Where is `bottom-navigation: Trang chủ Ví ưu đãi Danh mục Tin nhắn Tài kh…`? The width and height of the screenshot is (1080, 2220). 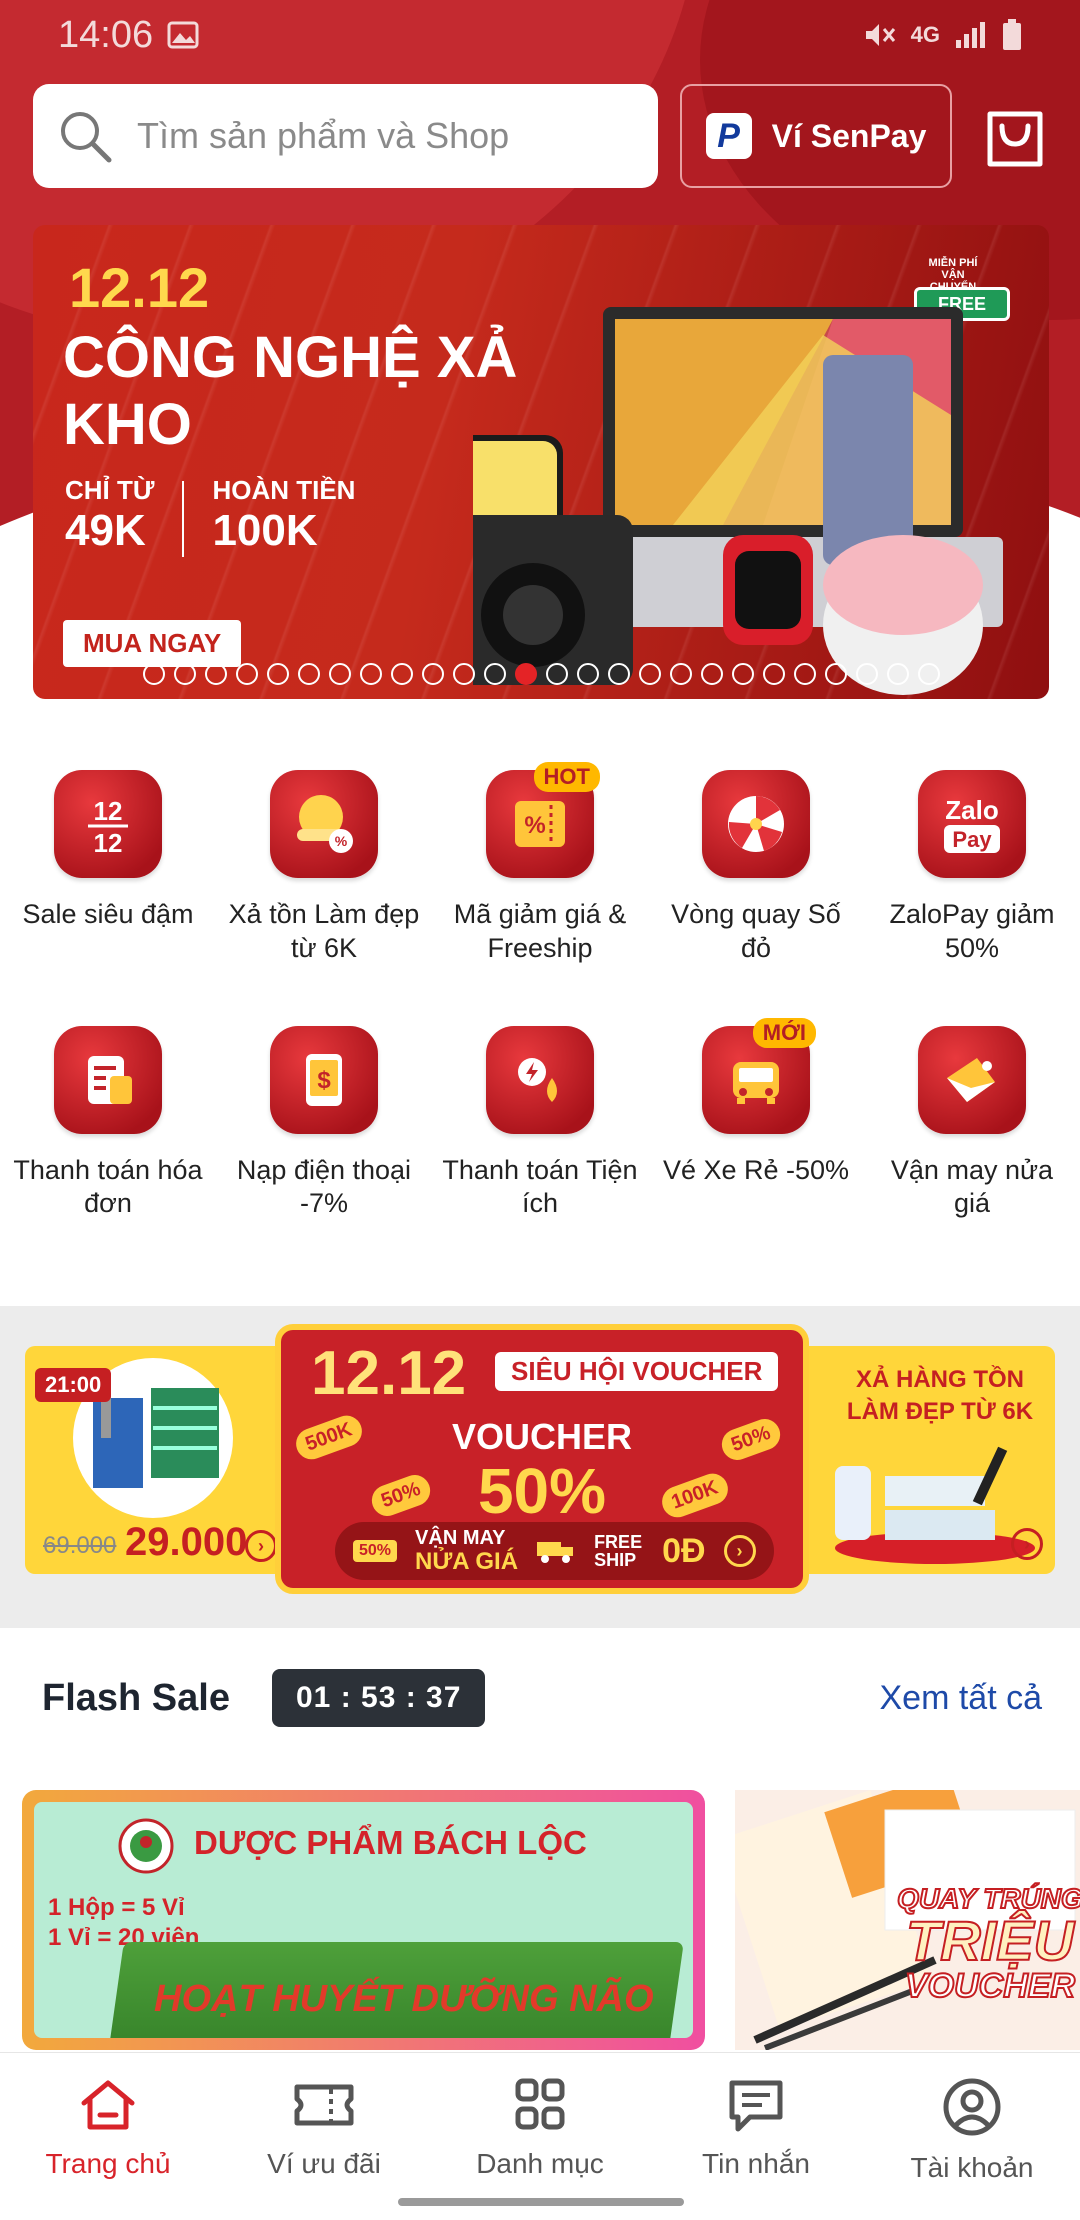
bottom-navigation: Trang chủ Ví ưu đãi Danh mục Tin nhắn Tài kh… is located at coordinates (540, 2136).